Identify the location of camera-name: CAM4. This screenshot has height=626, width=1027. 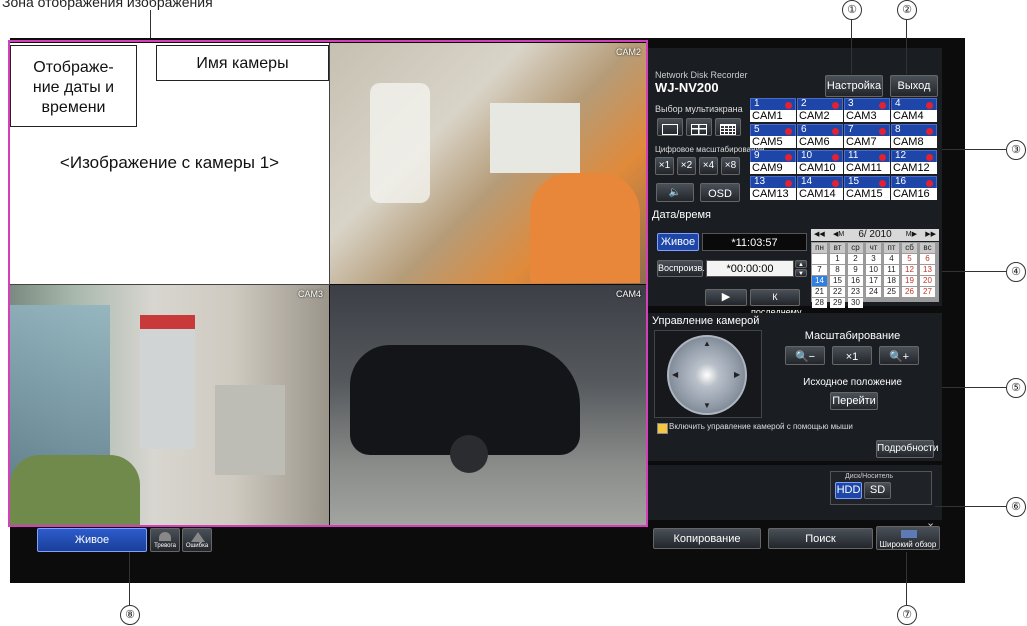
(914, 116).